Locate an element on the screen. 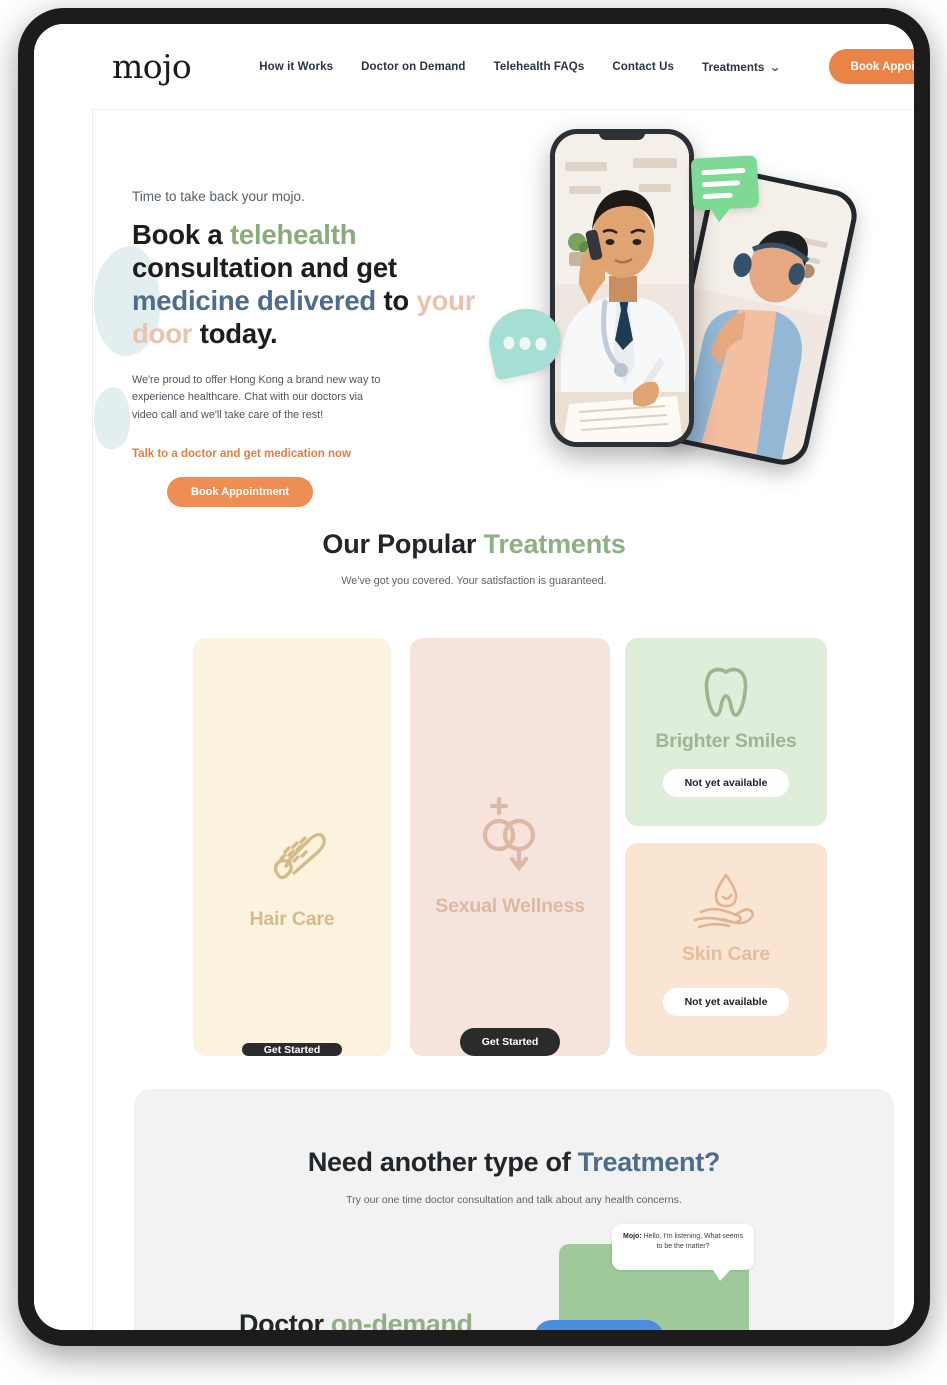  nav-link-label: How it Works is located at coordinates (296, 66).